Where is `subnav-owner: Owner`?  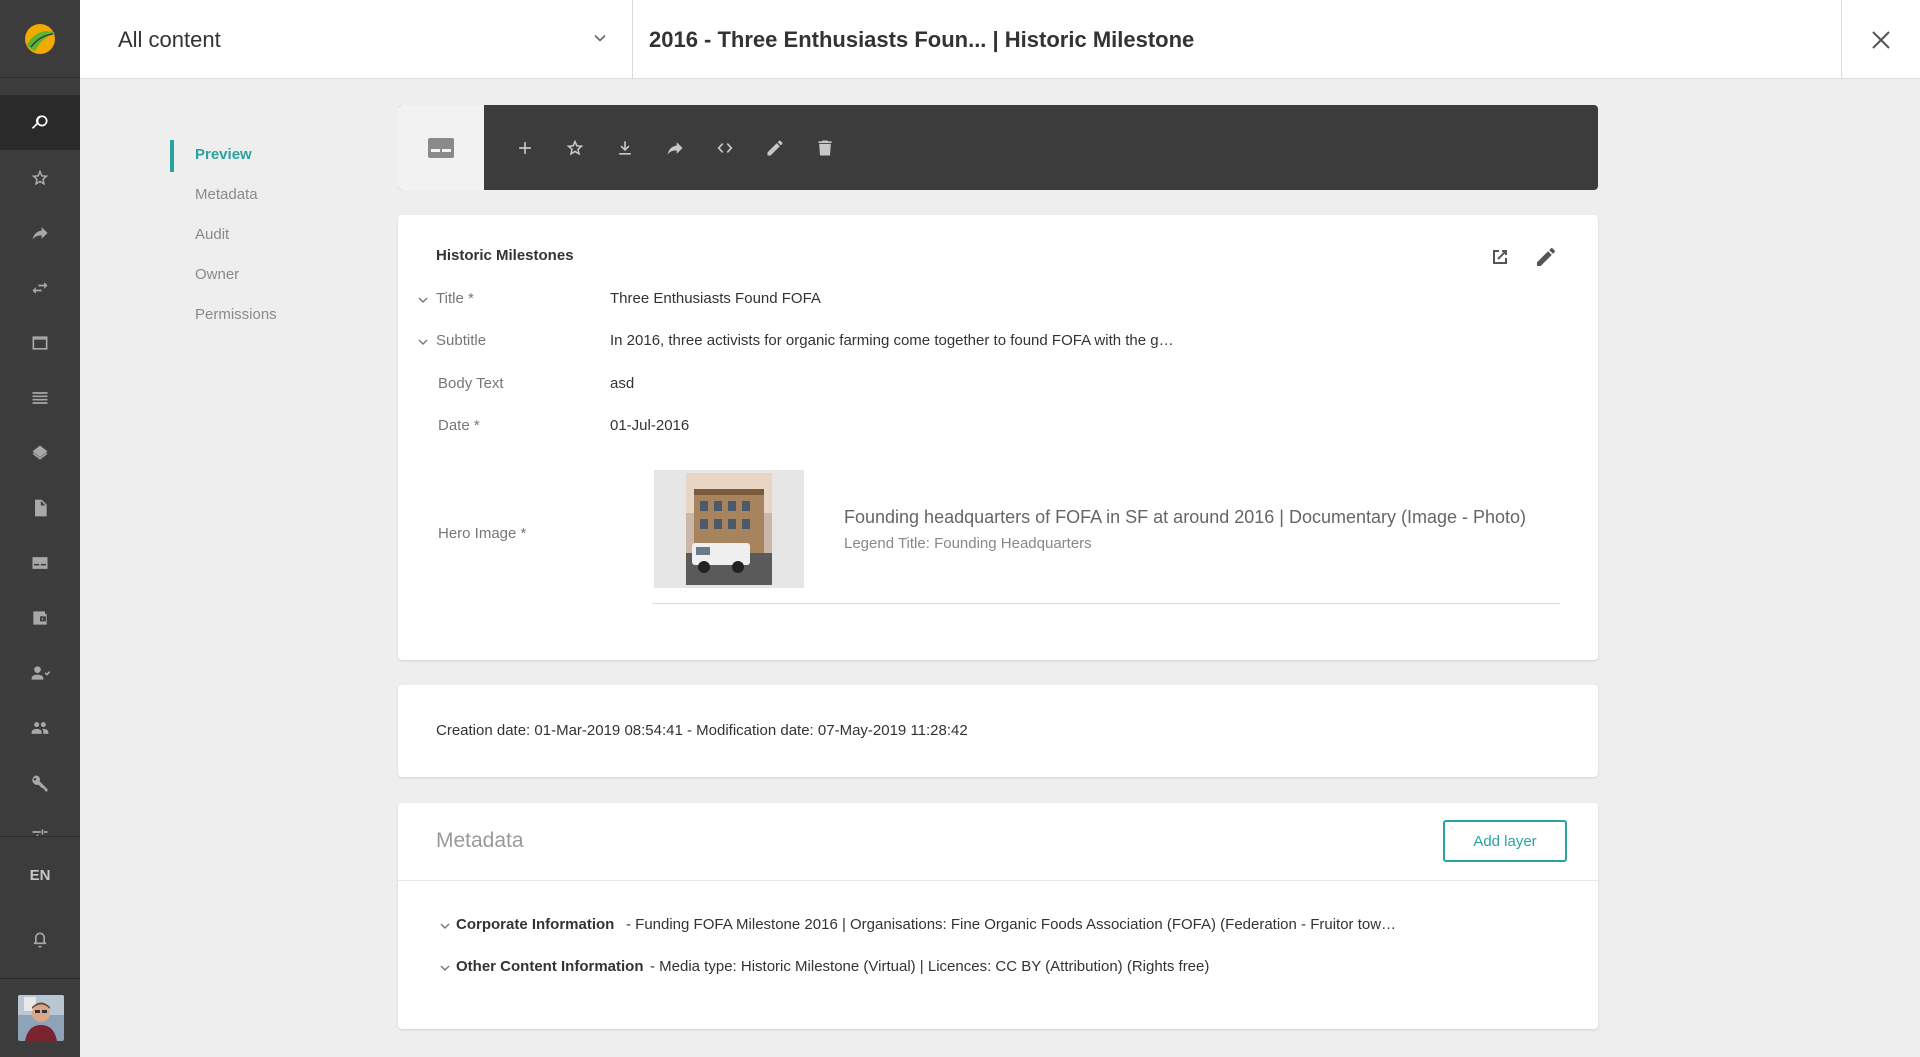
subnav-owner: Owner is located at coordinates (223, 278).